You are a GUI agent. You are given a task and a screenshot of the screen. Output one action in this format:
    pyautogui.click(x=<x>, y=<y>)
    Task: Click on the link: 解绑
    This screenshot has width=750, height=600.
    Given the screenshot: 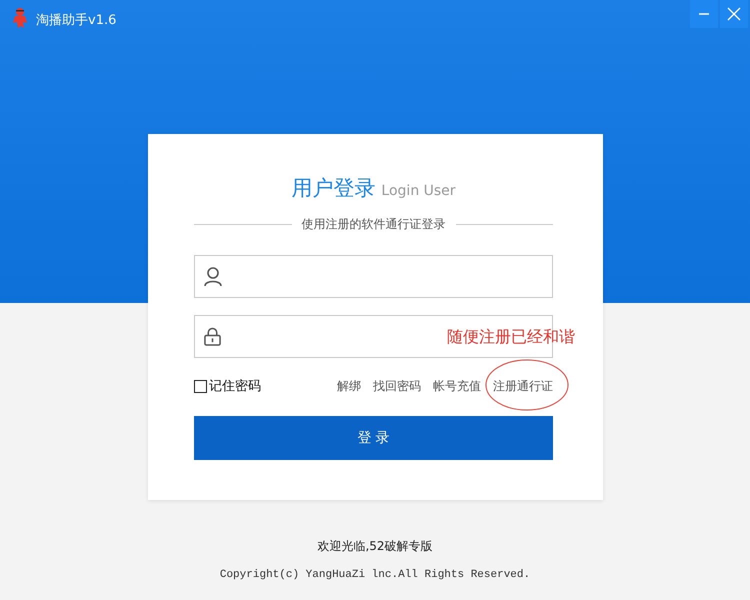 What is the action you would take?
    pyautogui.click(x=349, y=385)
    